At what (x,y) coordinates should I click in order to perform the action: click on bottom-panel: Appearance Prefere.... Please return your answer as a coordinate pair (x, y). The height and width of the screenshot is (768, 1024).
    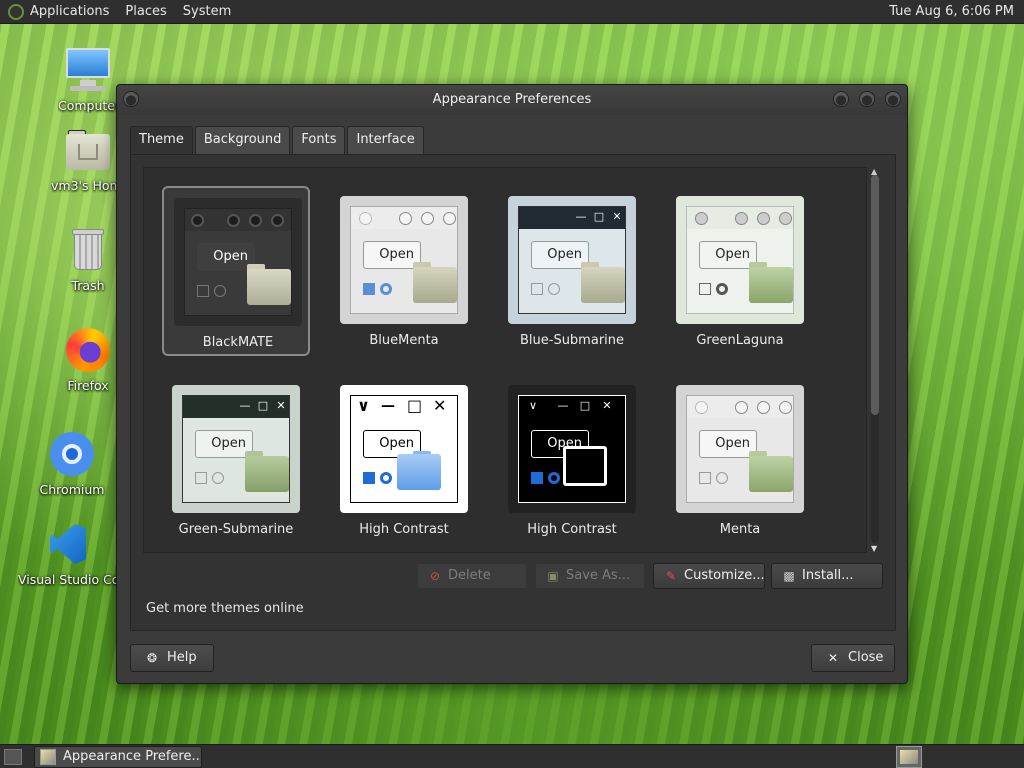
    Looking at the image, I should click on (512, 756).